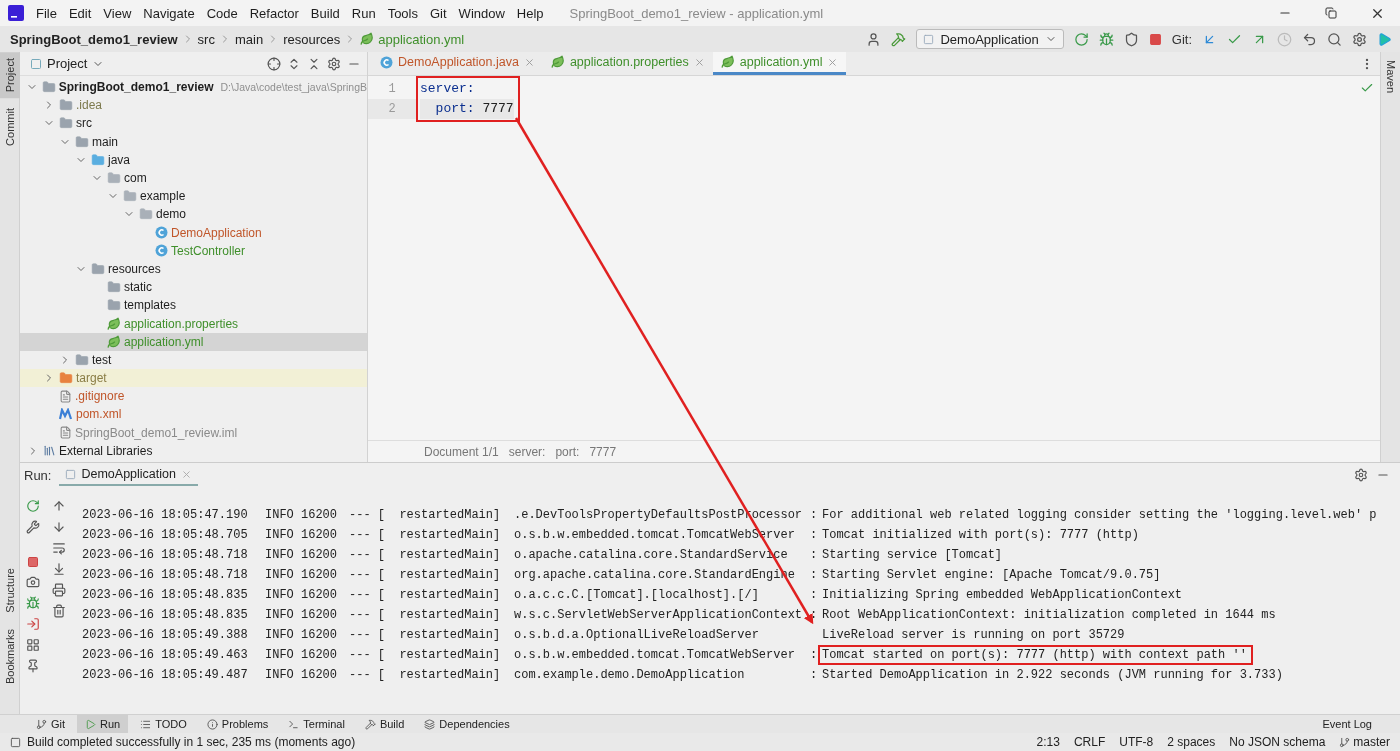  Describe the element at coordinates (1277, 742) in the screenshot. I see `status-item: No JSON schema` at that location.